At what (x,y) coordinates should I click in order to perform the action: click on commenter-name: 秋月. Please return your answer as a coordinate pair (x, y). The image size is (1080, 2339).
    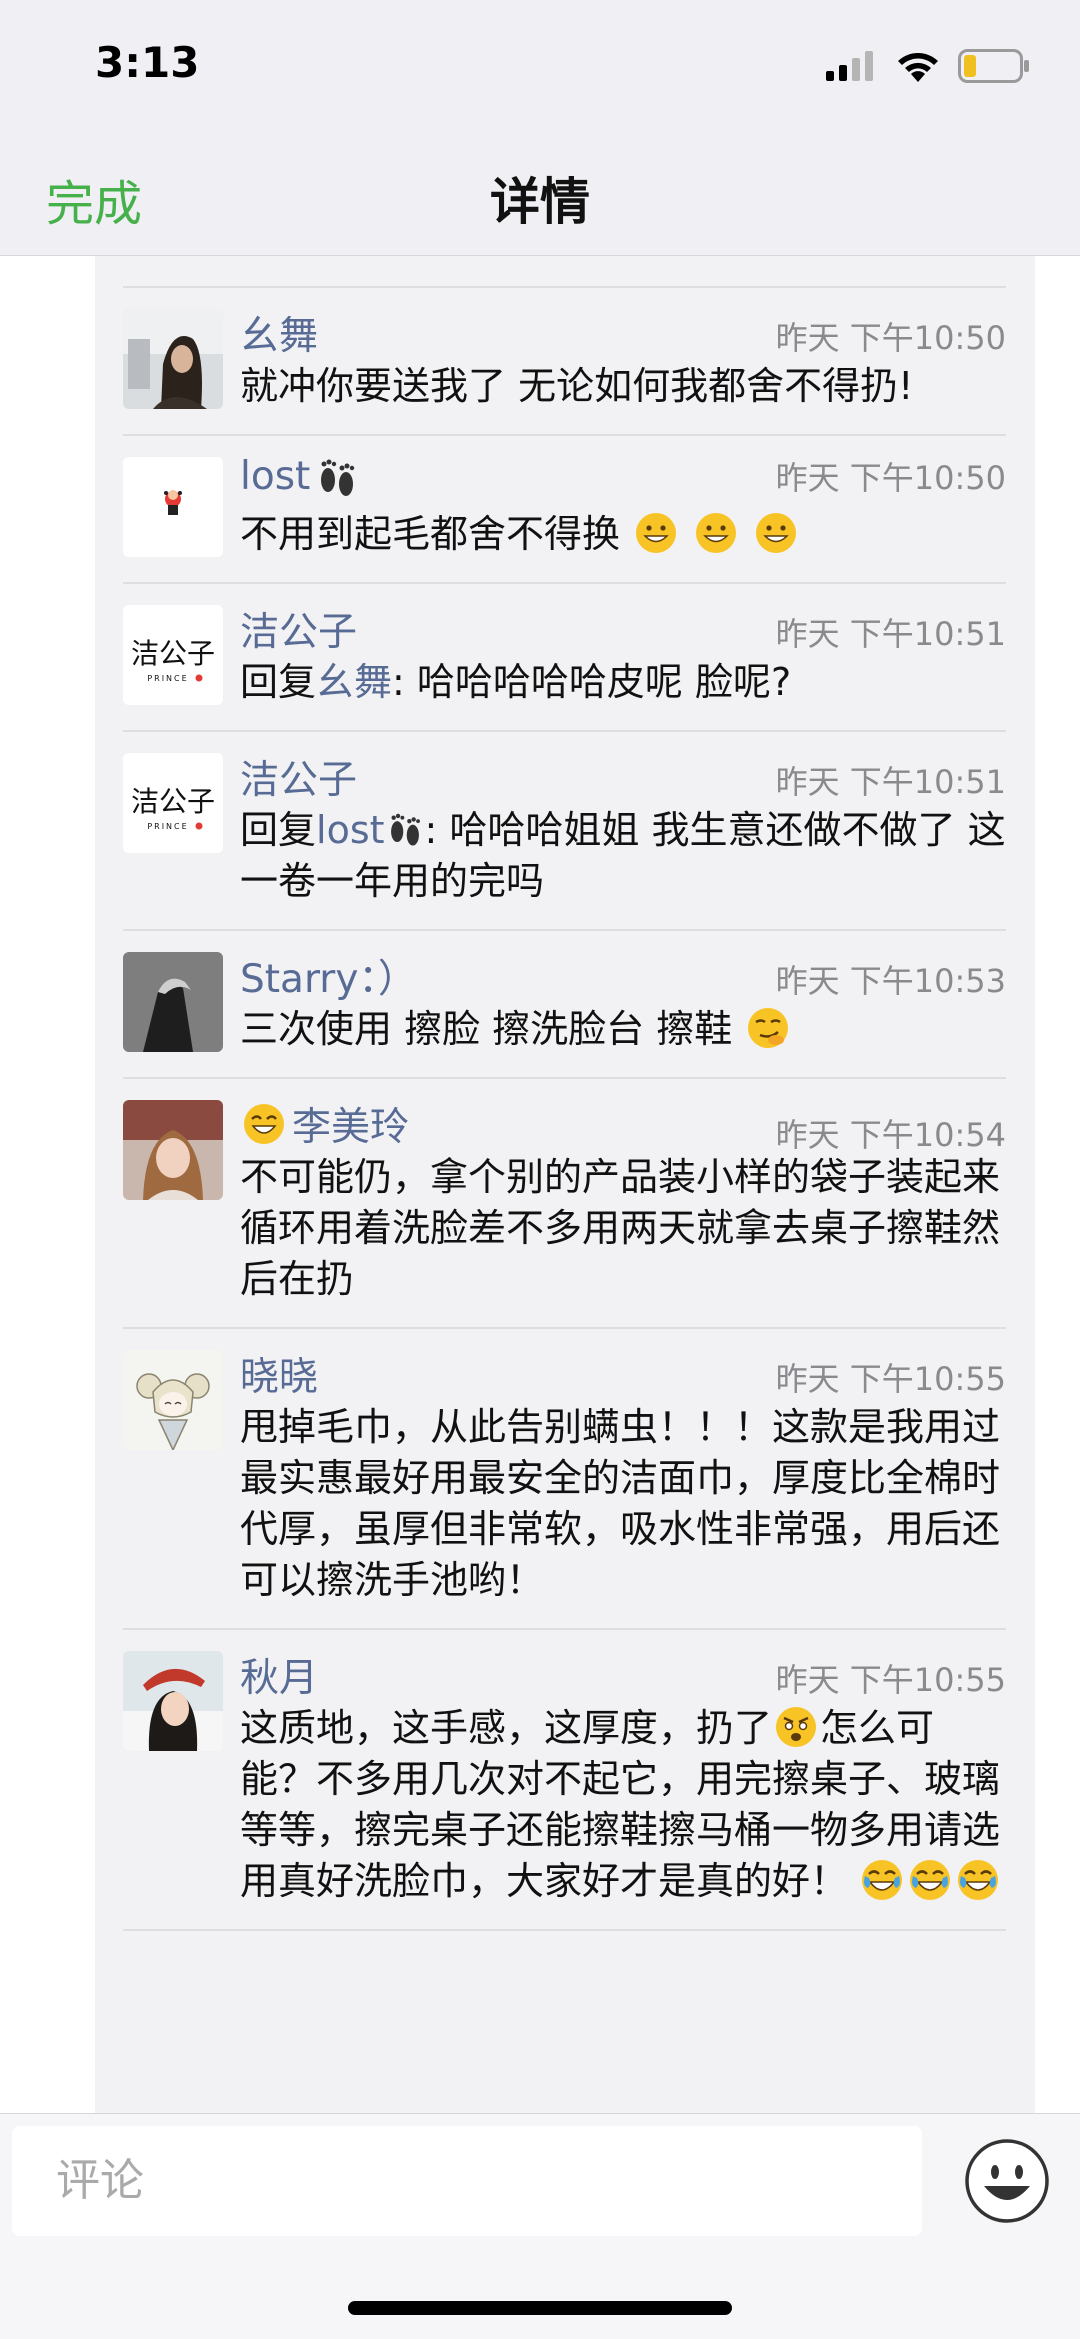
    Looking at the image, I should click on (279, 1675).